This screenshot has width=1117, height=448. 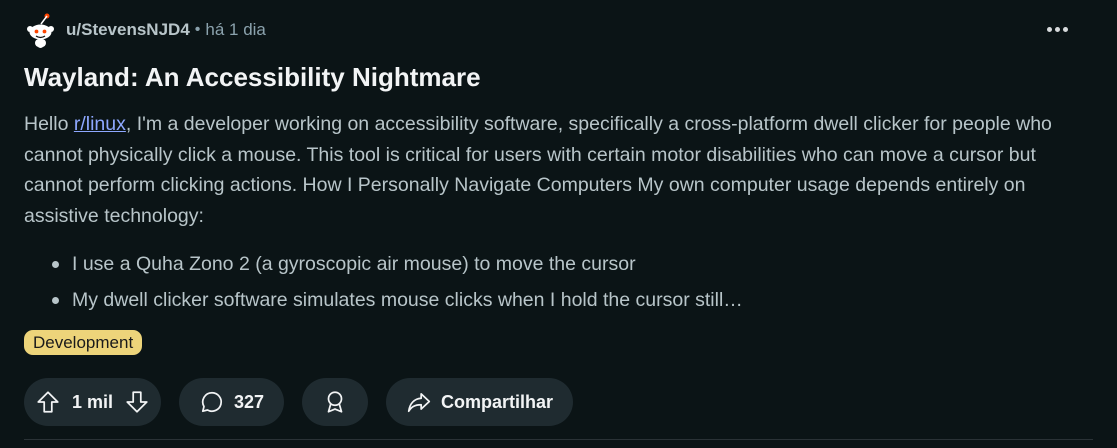 I want to click on avatar, so click(x=40, y=30).